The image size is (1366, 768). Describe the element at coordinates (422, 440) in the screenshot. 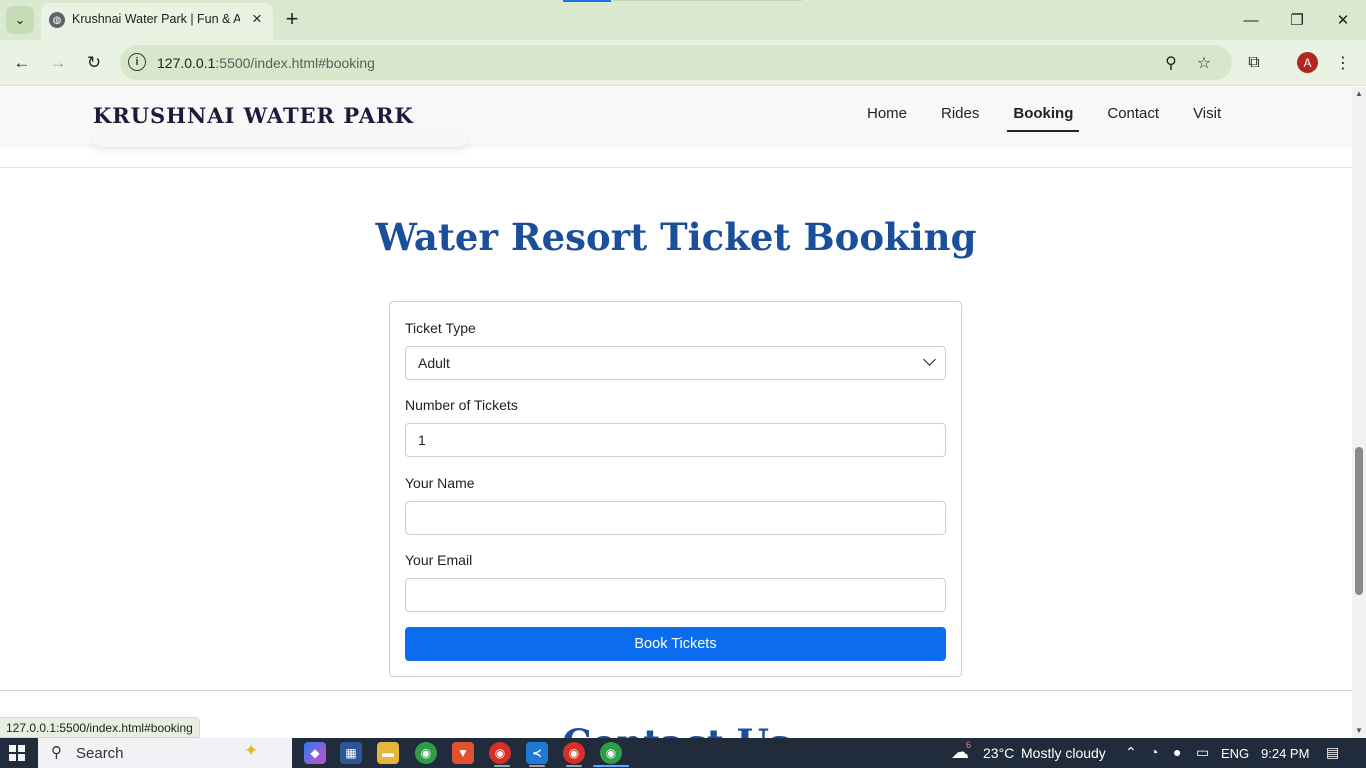

I see `num-tickets-value: 1` at that location.